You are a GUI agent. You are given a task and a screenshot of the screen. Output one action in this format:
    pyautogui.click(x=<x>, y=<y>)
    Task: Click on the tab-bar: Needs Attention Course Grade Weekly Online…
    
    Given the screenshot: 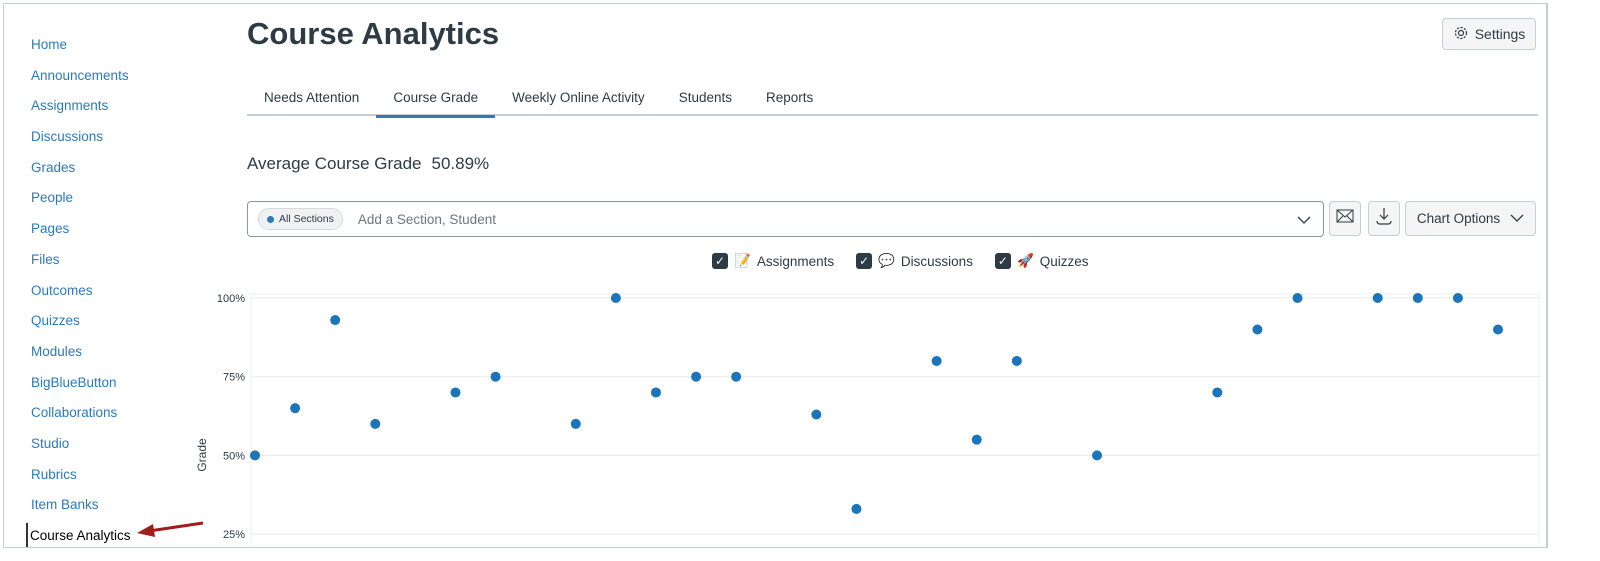 What is the action you would take?
    pyautogui.click(x=892, y=98)
    